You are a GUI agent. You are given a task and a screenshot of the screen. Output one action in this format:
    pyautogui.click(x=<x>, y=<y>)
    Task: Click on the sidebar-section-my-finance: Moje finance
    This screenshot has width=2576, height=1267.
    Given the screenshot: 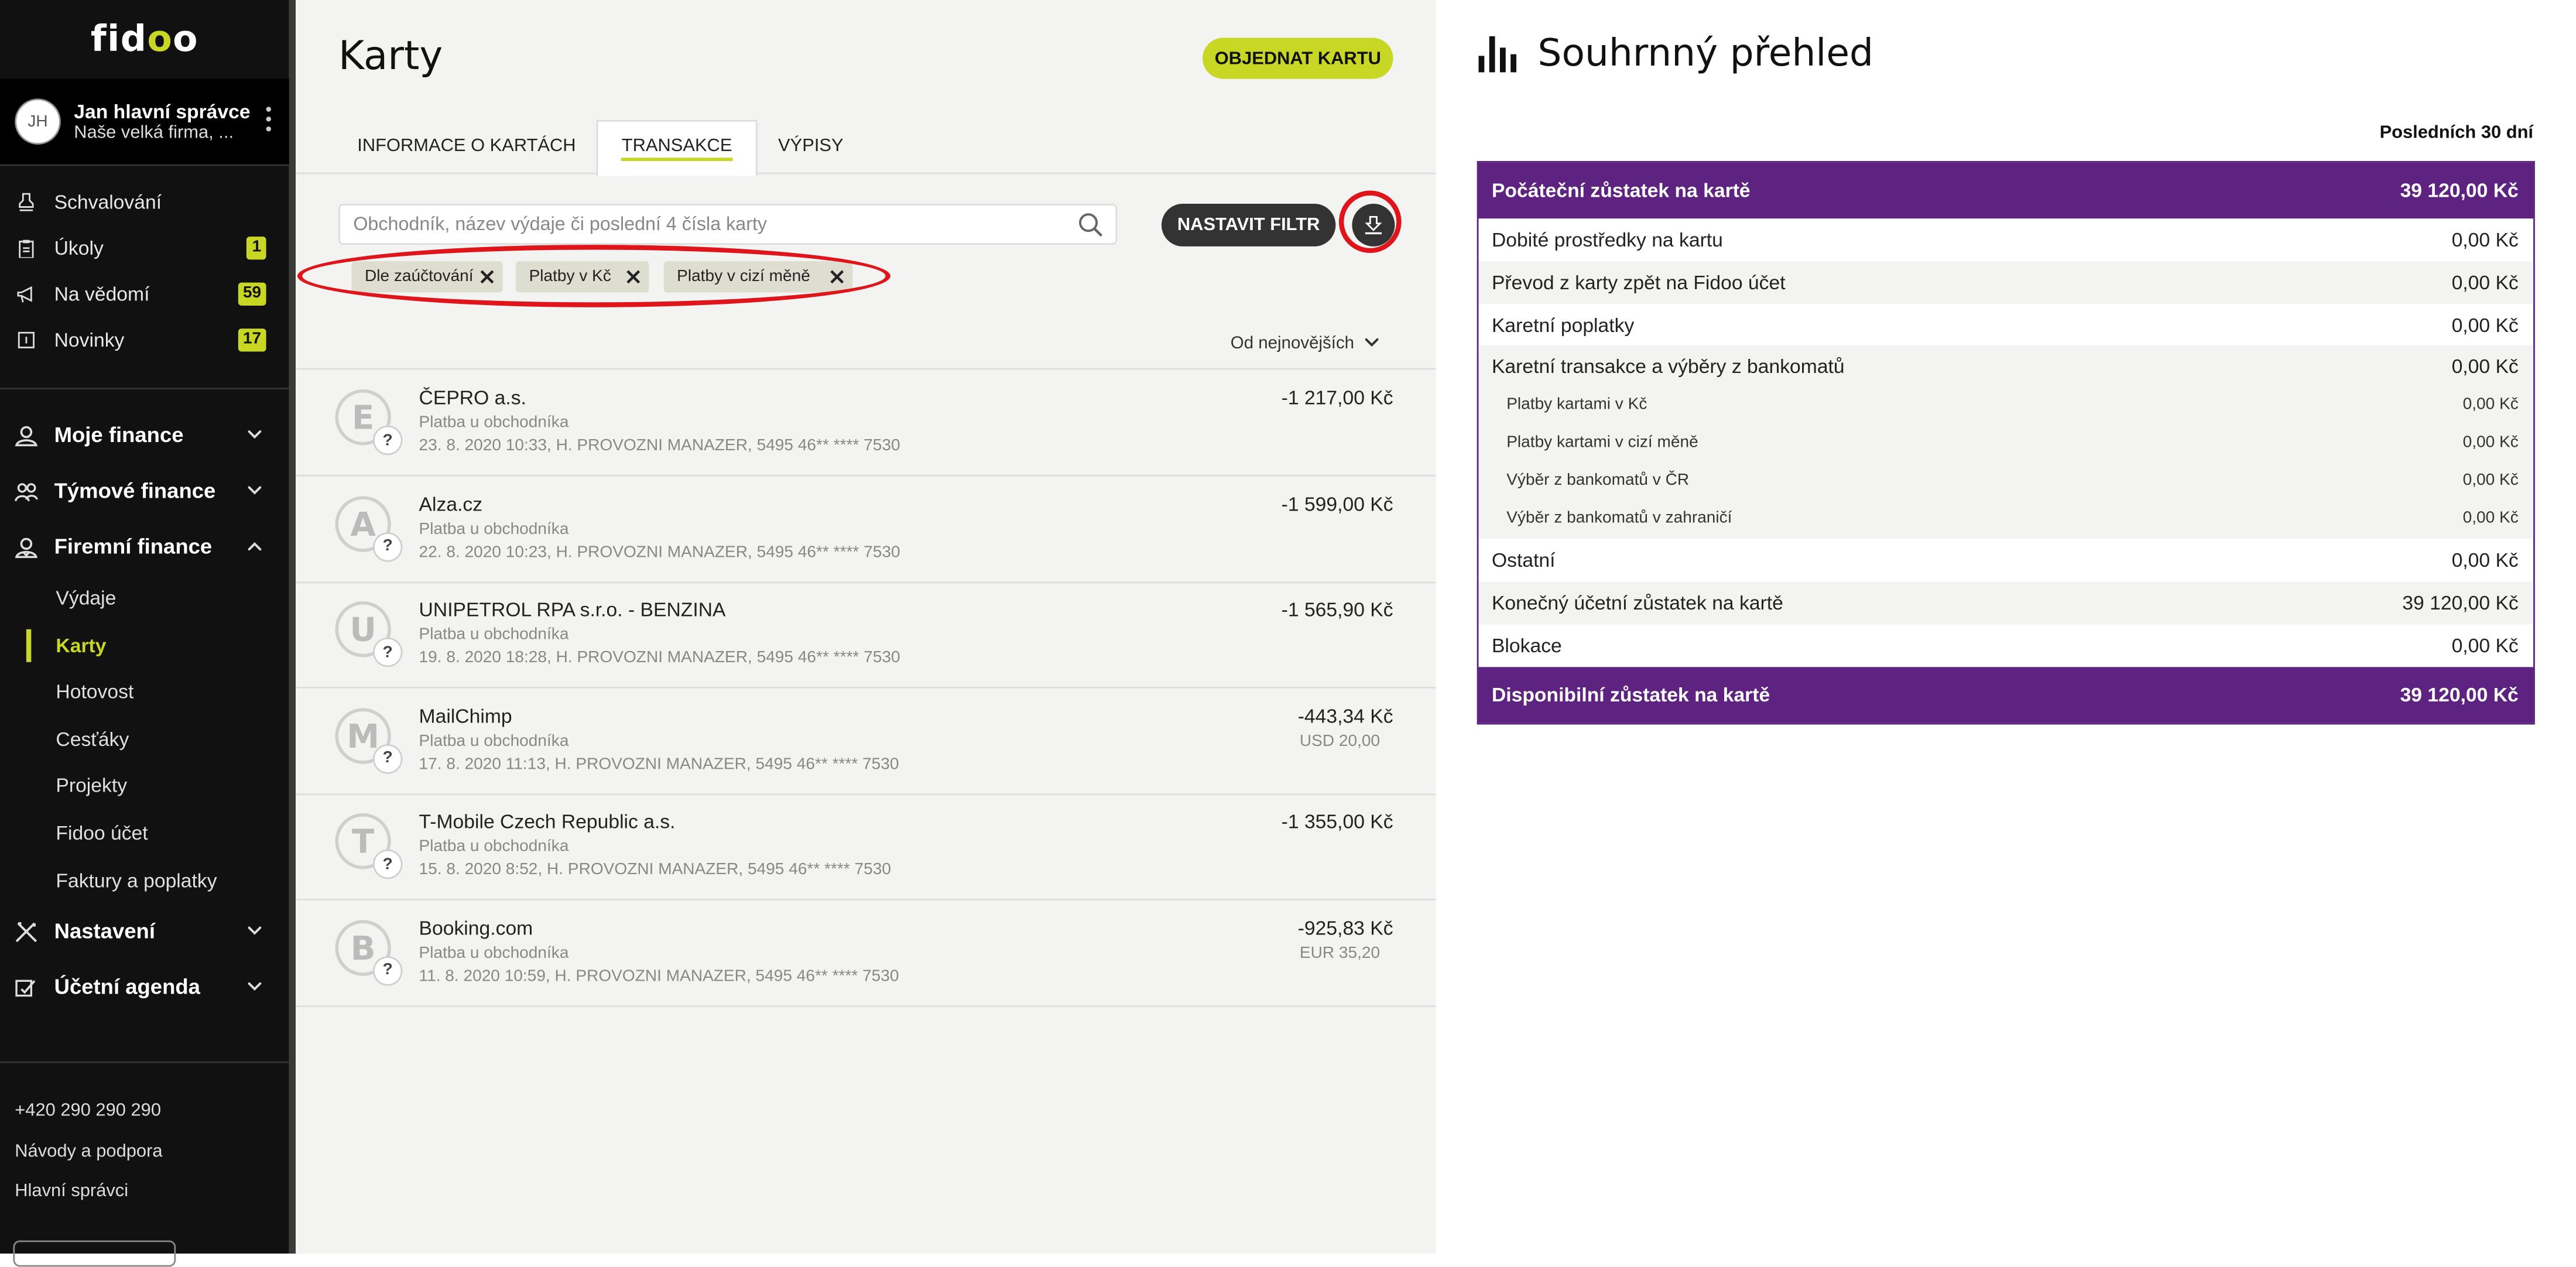 What is the action you would take?
    pyautogui.click(x=144, y=435)
    